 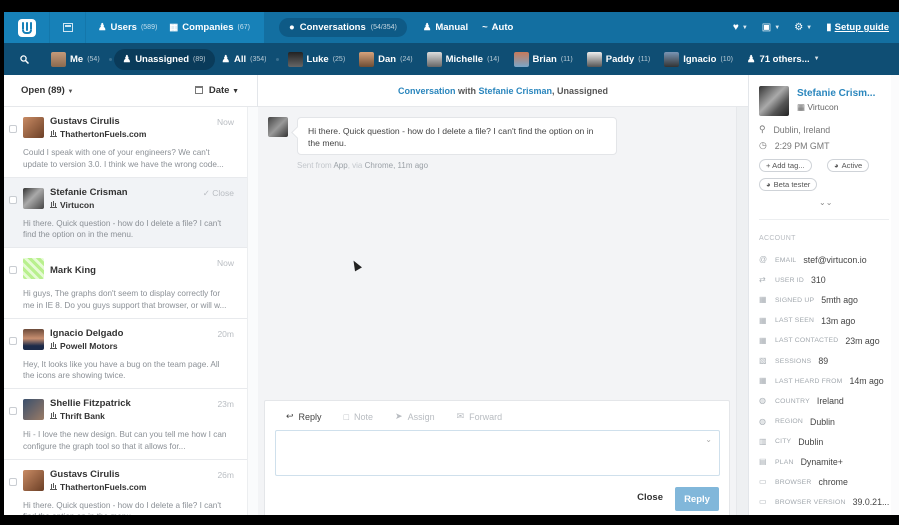 What do you see at coordinates (763, 502) in the screenshot?
I see `attribute-icon: ▭` at bounding box center [763, 502].